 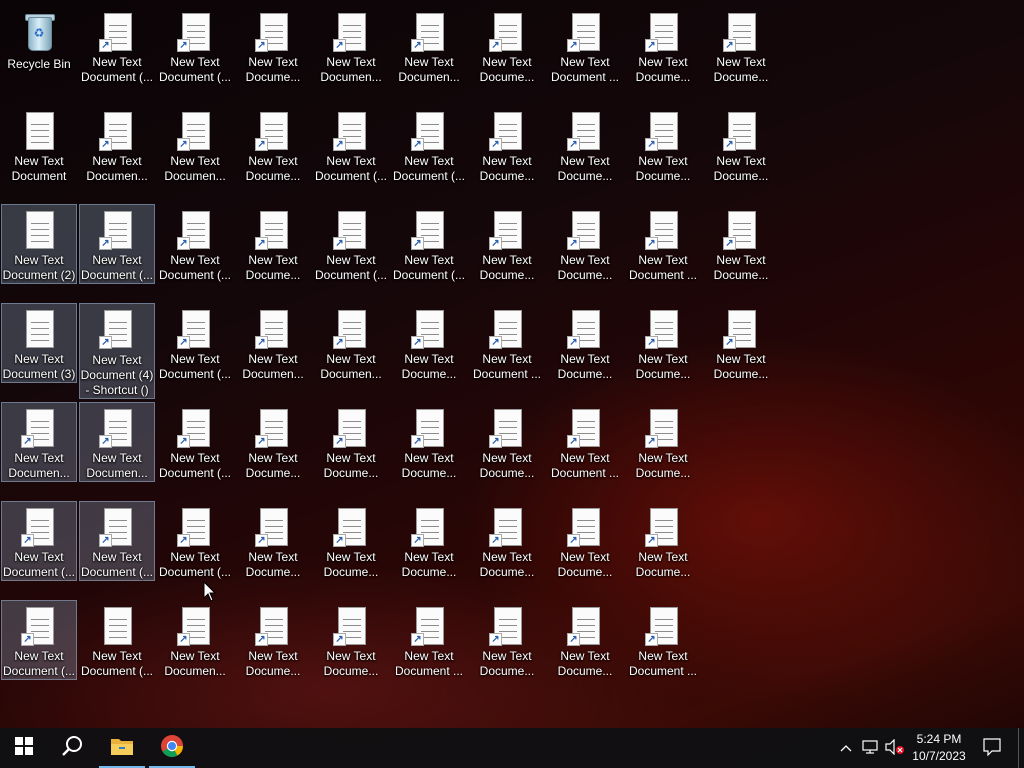 What do you see at coordinates (72, 748) in the screenshot?
I see `search-button` at bounding box center [72, 748].